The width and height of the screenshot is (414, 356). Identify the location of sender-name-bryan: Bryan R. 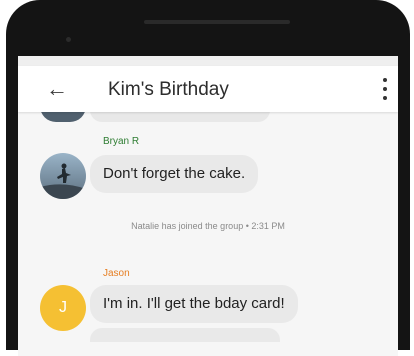
(121, 141).